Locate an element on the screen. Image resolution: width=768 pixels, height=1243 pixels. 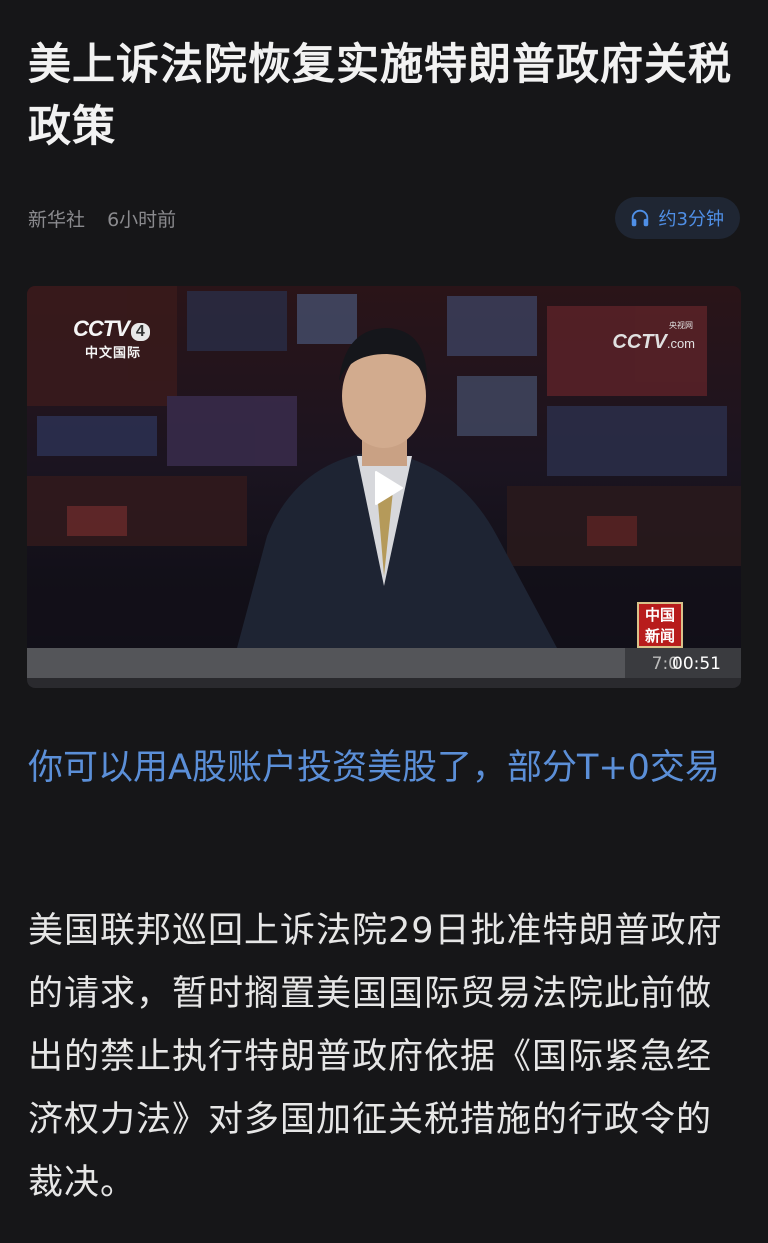
article-time: 6小时前 is located at coordinates (142, 220).